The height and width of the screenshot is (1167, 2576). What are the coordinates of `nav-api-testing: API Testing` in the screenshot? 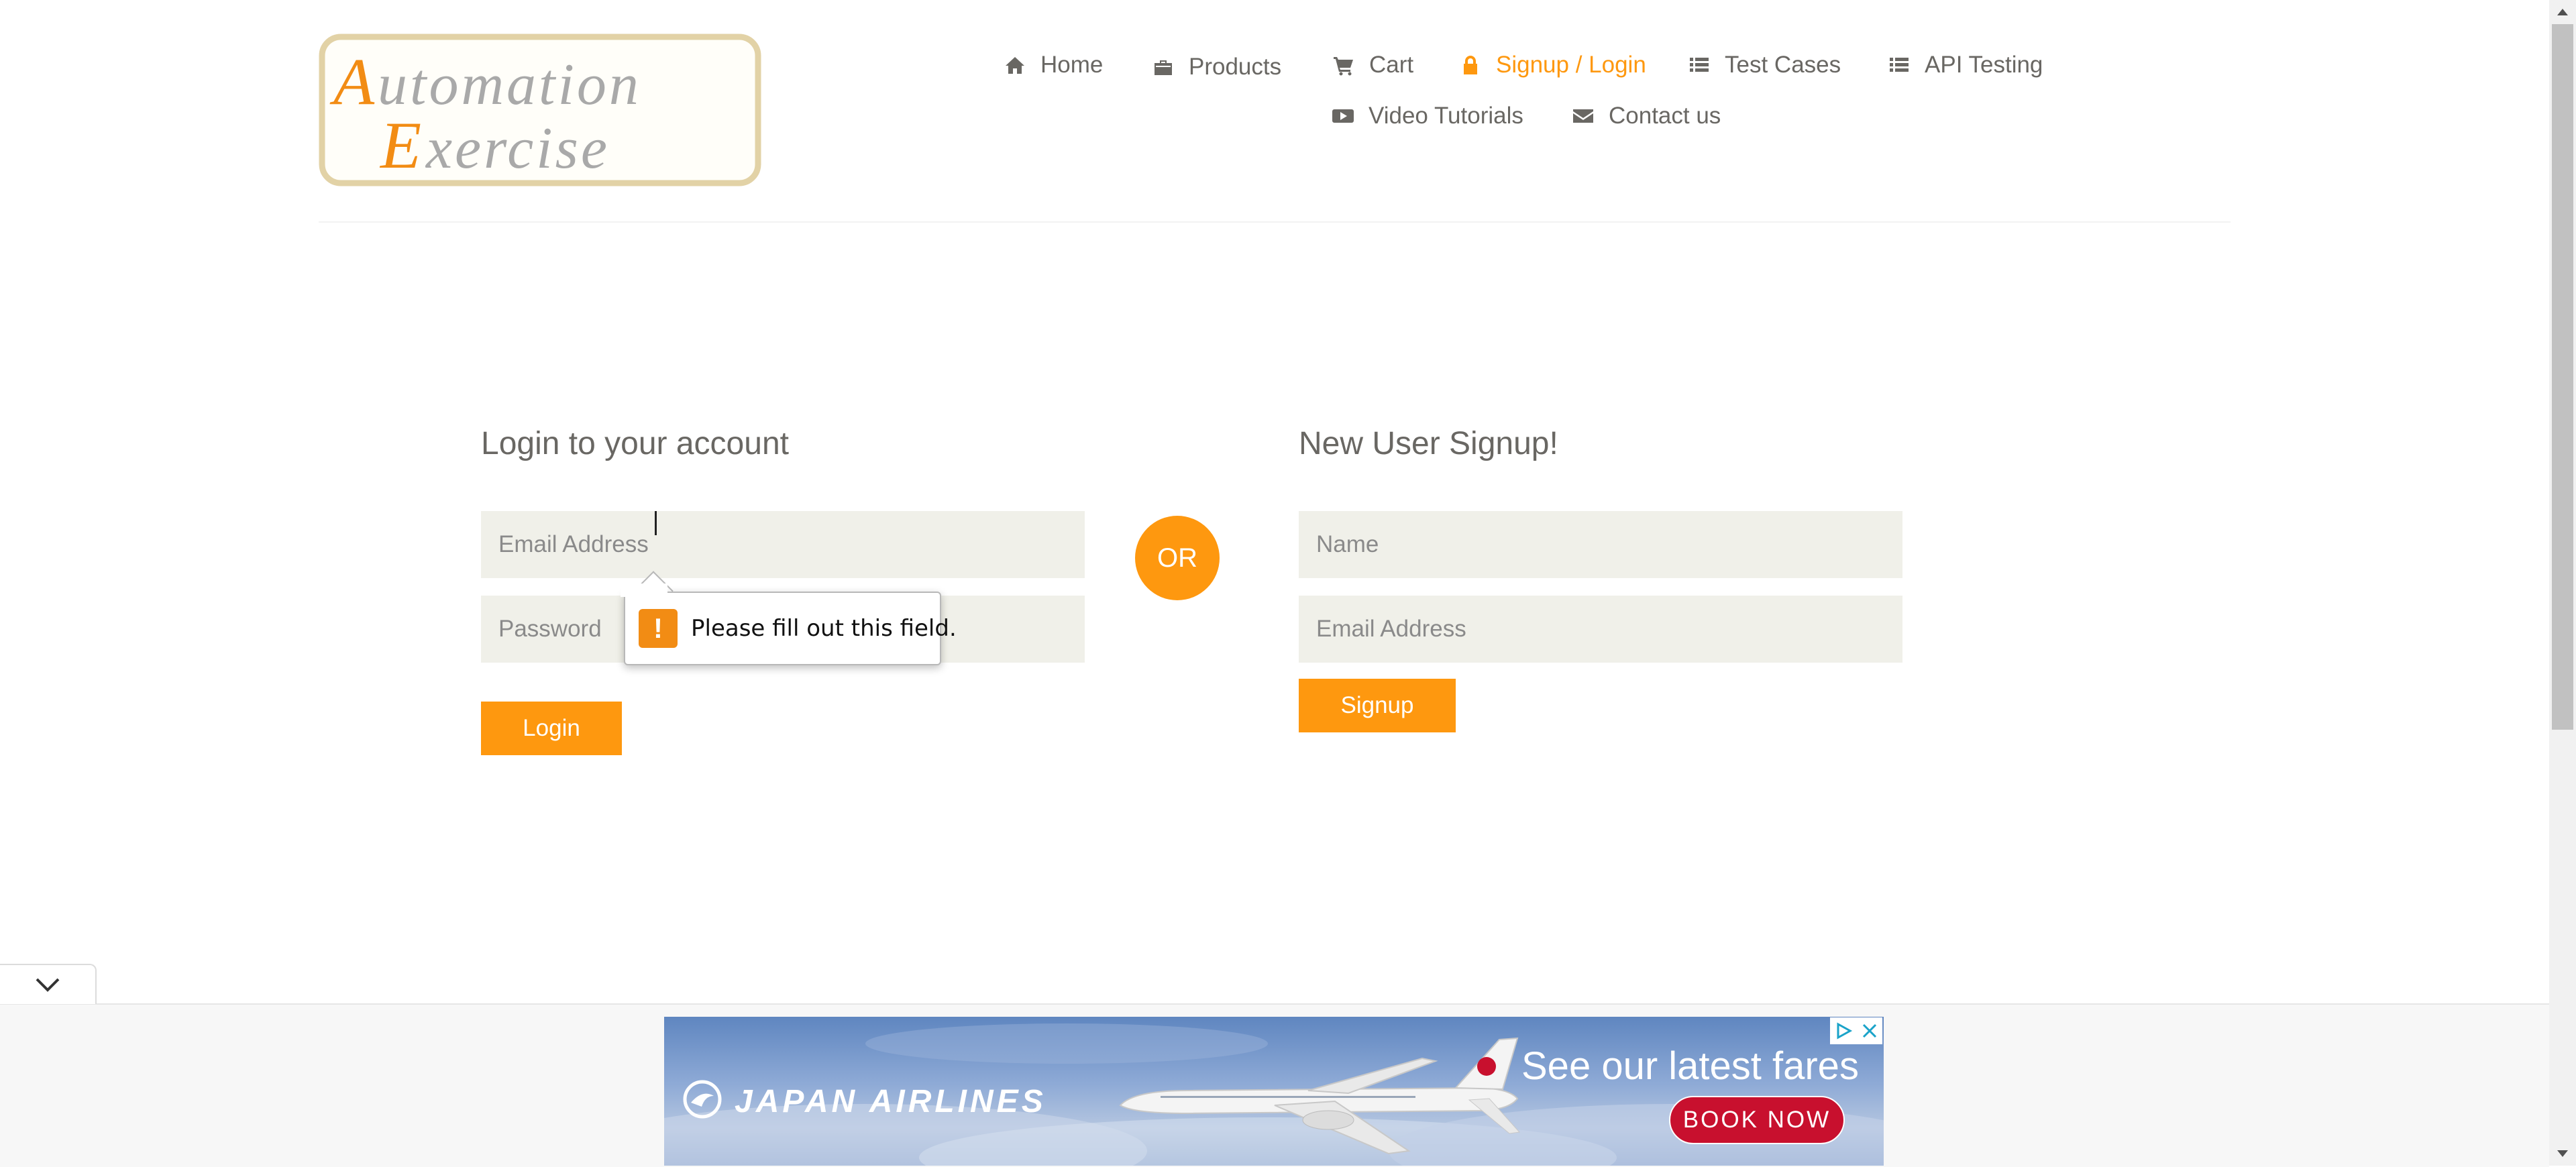 It's located at (1965, 65).